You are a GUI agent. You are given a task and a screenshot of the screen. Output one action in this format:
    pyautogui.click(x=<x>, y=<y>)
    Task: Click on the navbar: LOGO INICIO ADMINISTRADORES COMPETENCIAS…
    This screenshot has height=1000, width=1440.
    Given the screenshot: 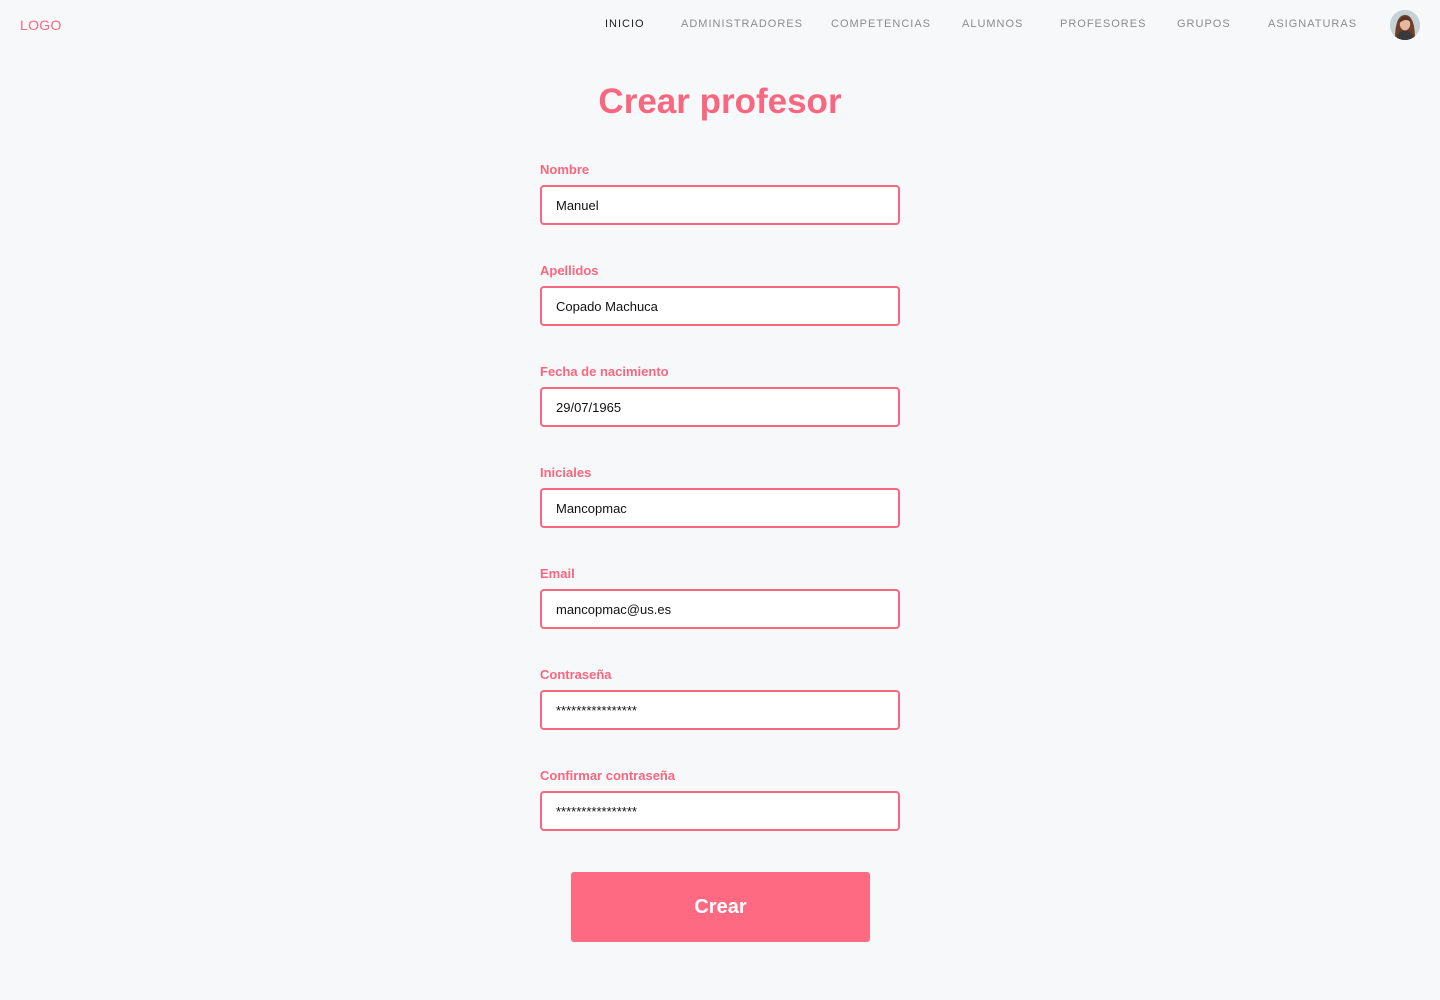 What is the action you would take?
    pyautogui.click(x=720, y=25)
    